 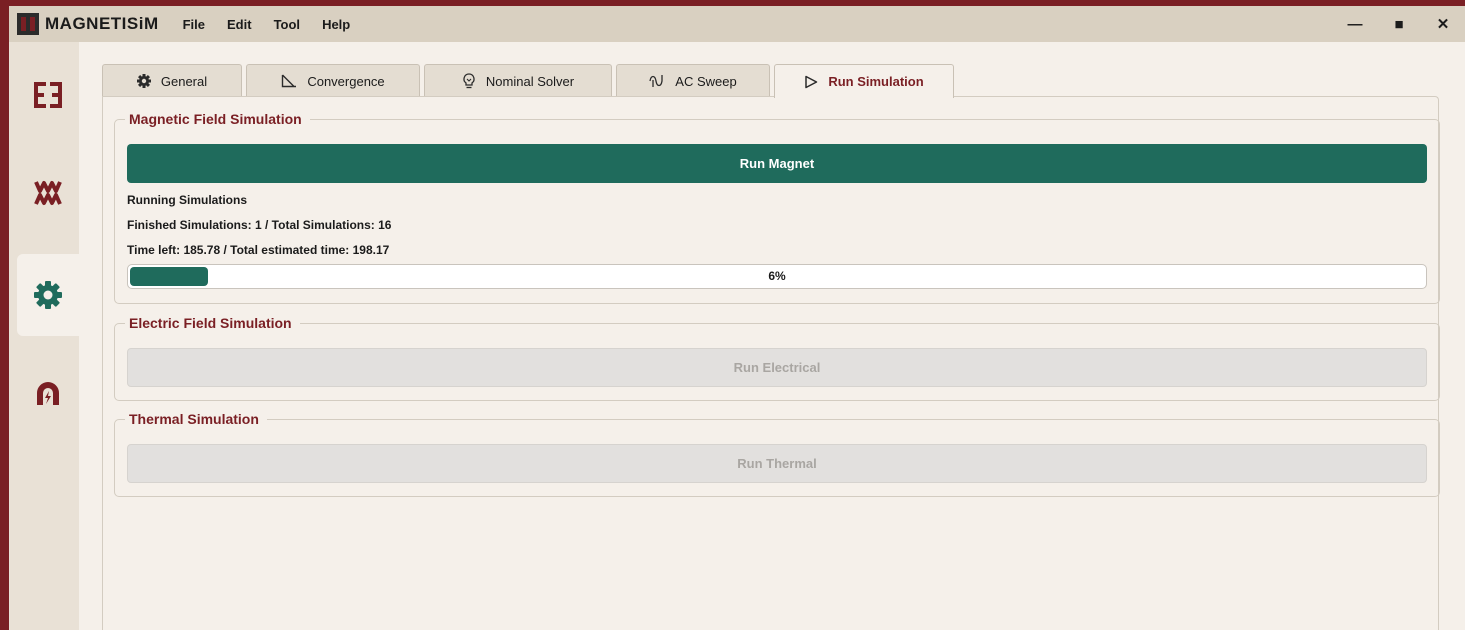 I want to click on tab-ac-sweep: AC Sweep, so click(x=693, y=80).